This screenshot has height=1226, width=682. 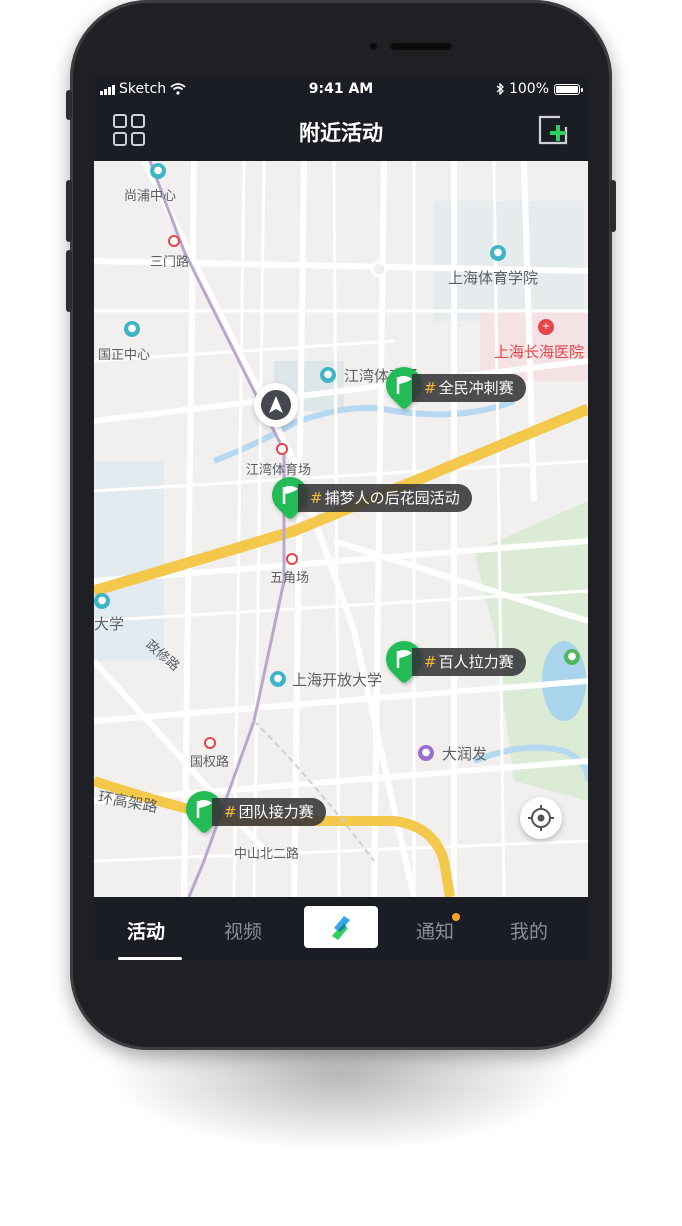 I want to click on map-label-kaifang: 上海开放大学, so click(x=337, y=680).